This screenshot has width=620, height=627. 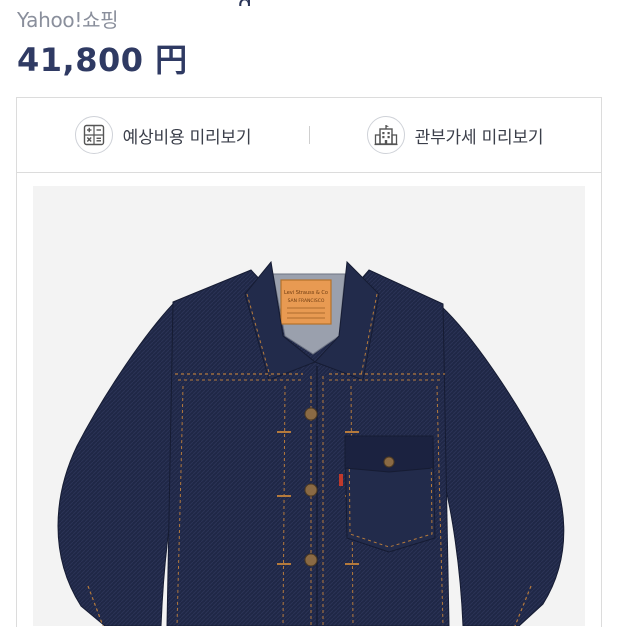 I want to click on svg-text: Levi Strauss & Co, so click(x=306, y=293).